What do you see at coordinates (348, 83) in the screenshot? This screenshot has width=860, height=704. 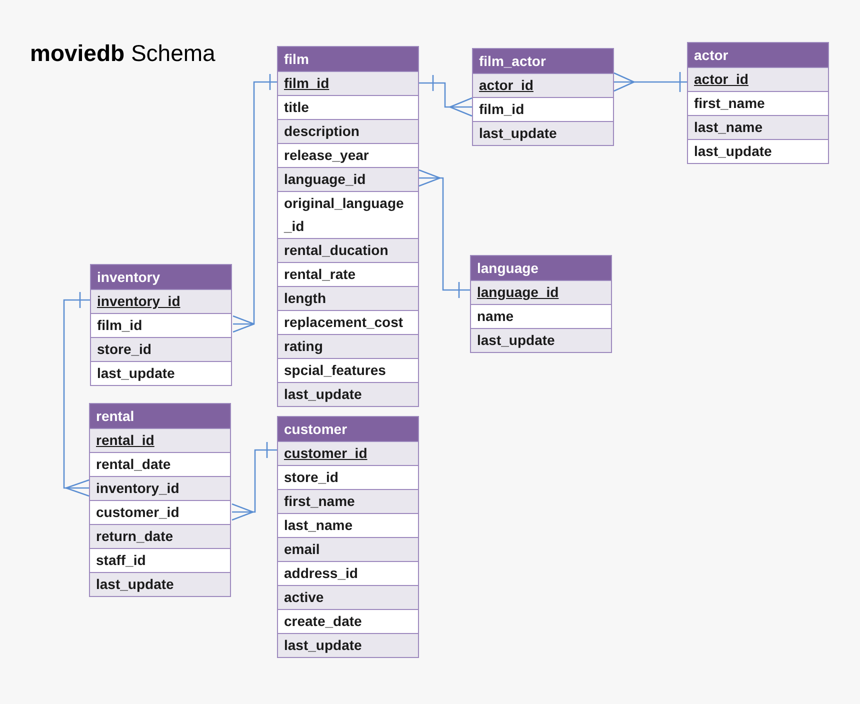 I see `primary-key-field: film_id` at bounding box center [348, 83].